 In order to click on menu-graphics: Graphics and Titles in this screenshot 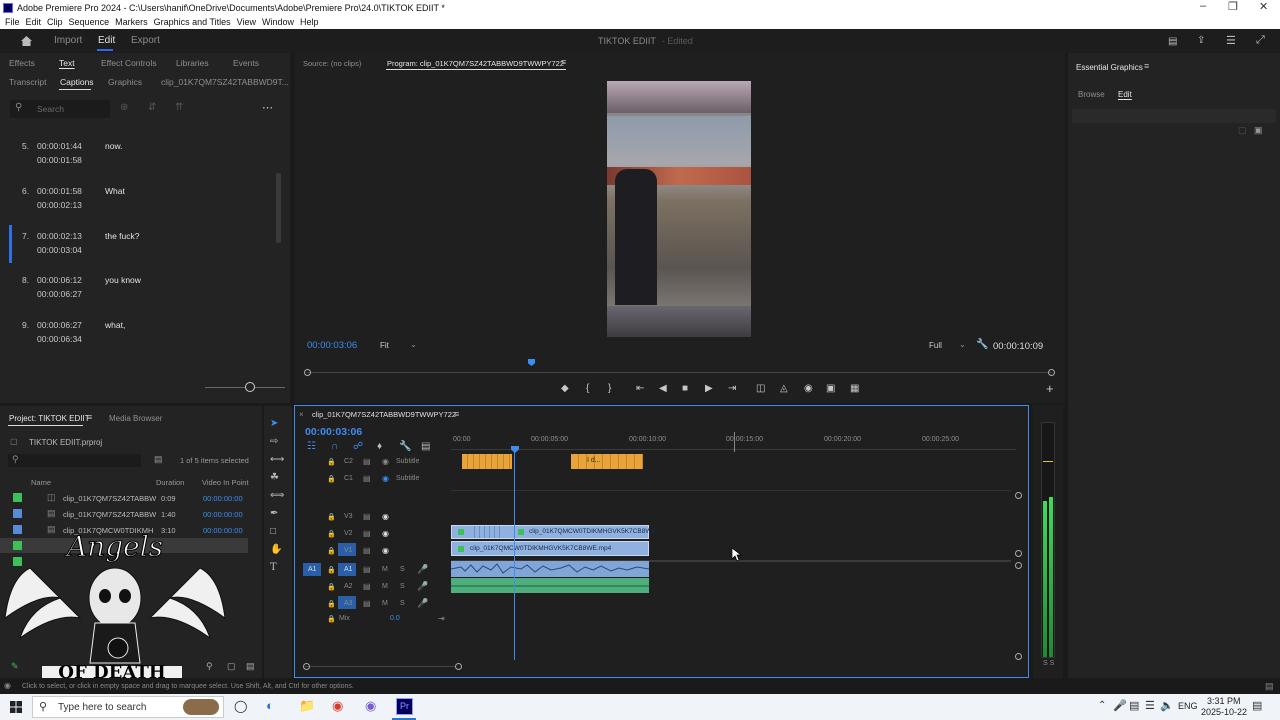, I will do `click(192, 22)`.